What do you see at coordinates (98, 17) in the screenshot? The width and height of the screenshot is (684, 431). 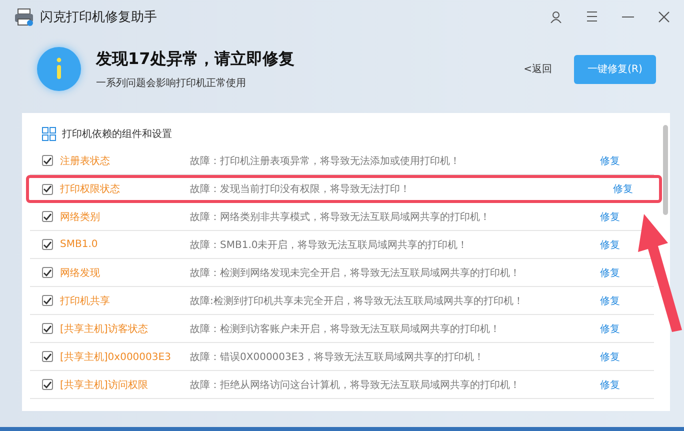 I see `window-title: 闪克打印机修复助手` at bounding box center [98, 17].